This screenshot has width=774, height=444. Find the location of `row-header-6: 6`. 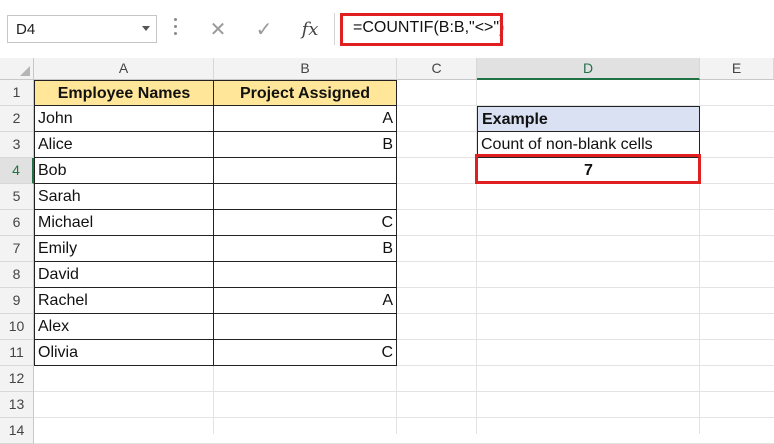

row-header-6: 6 is located at coordinates (17, 223).